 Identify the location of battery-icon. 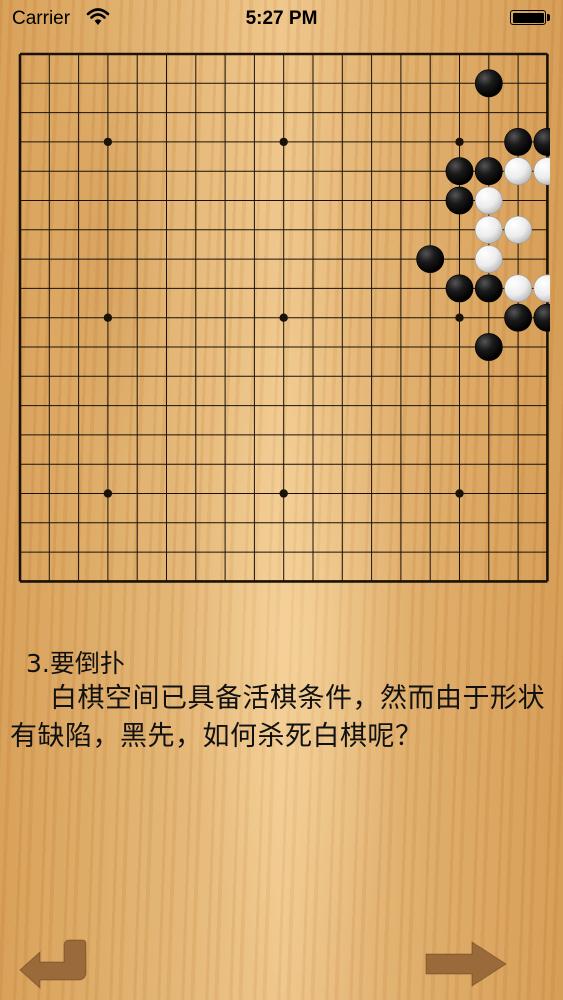
(528, 17).